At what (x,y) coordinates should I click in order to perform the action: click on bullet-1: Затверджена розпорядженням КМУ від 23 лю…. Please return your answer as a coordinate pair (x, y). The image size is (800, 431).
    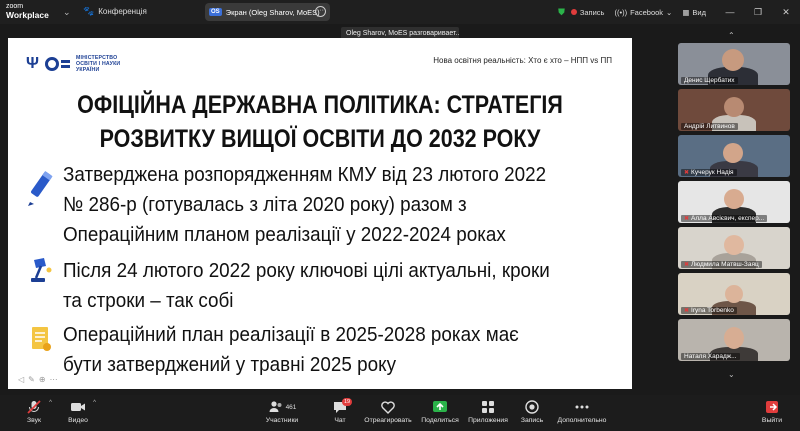
    Looking at the image, I should click on (305, 204).